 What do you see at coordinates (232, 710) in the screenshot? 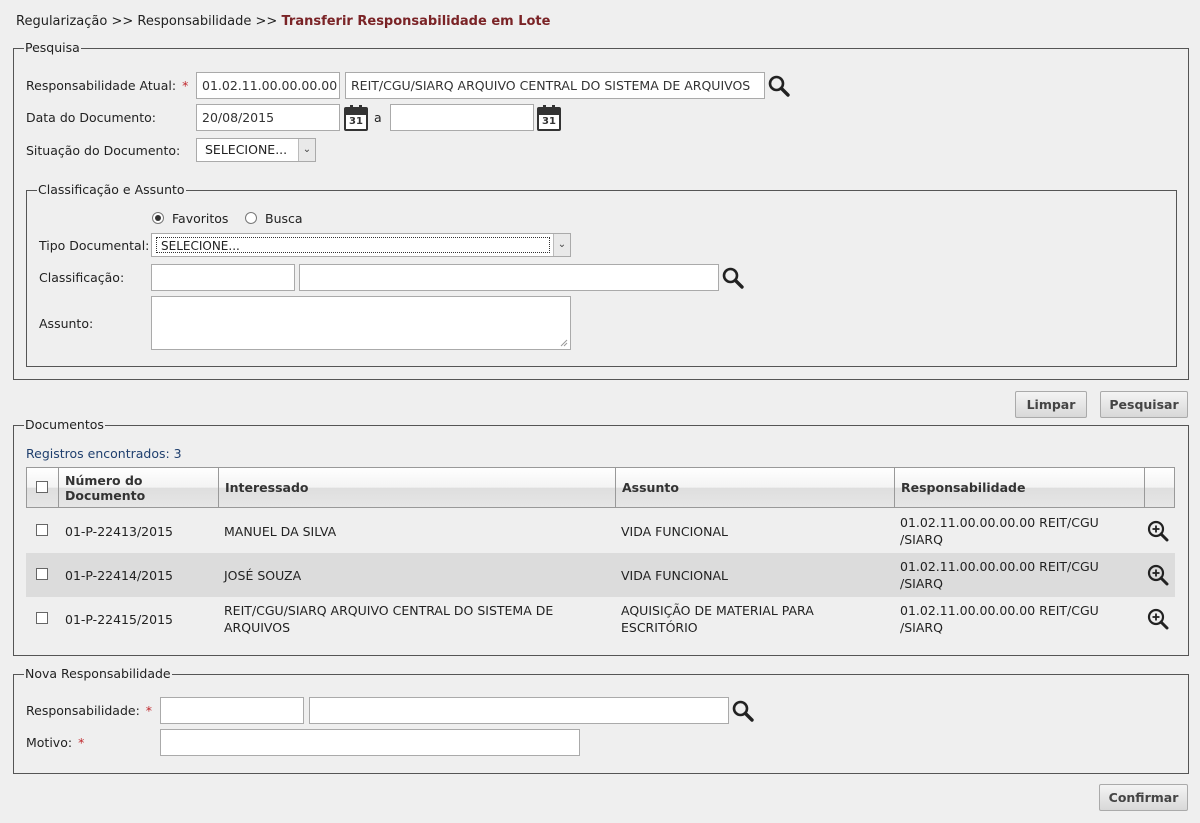
I see `nova-resp-code-input` at bounding box center [232, 710].